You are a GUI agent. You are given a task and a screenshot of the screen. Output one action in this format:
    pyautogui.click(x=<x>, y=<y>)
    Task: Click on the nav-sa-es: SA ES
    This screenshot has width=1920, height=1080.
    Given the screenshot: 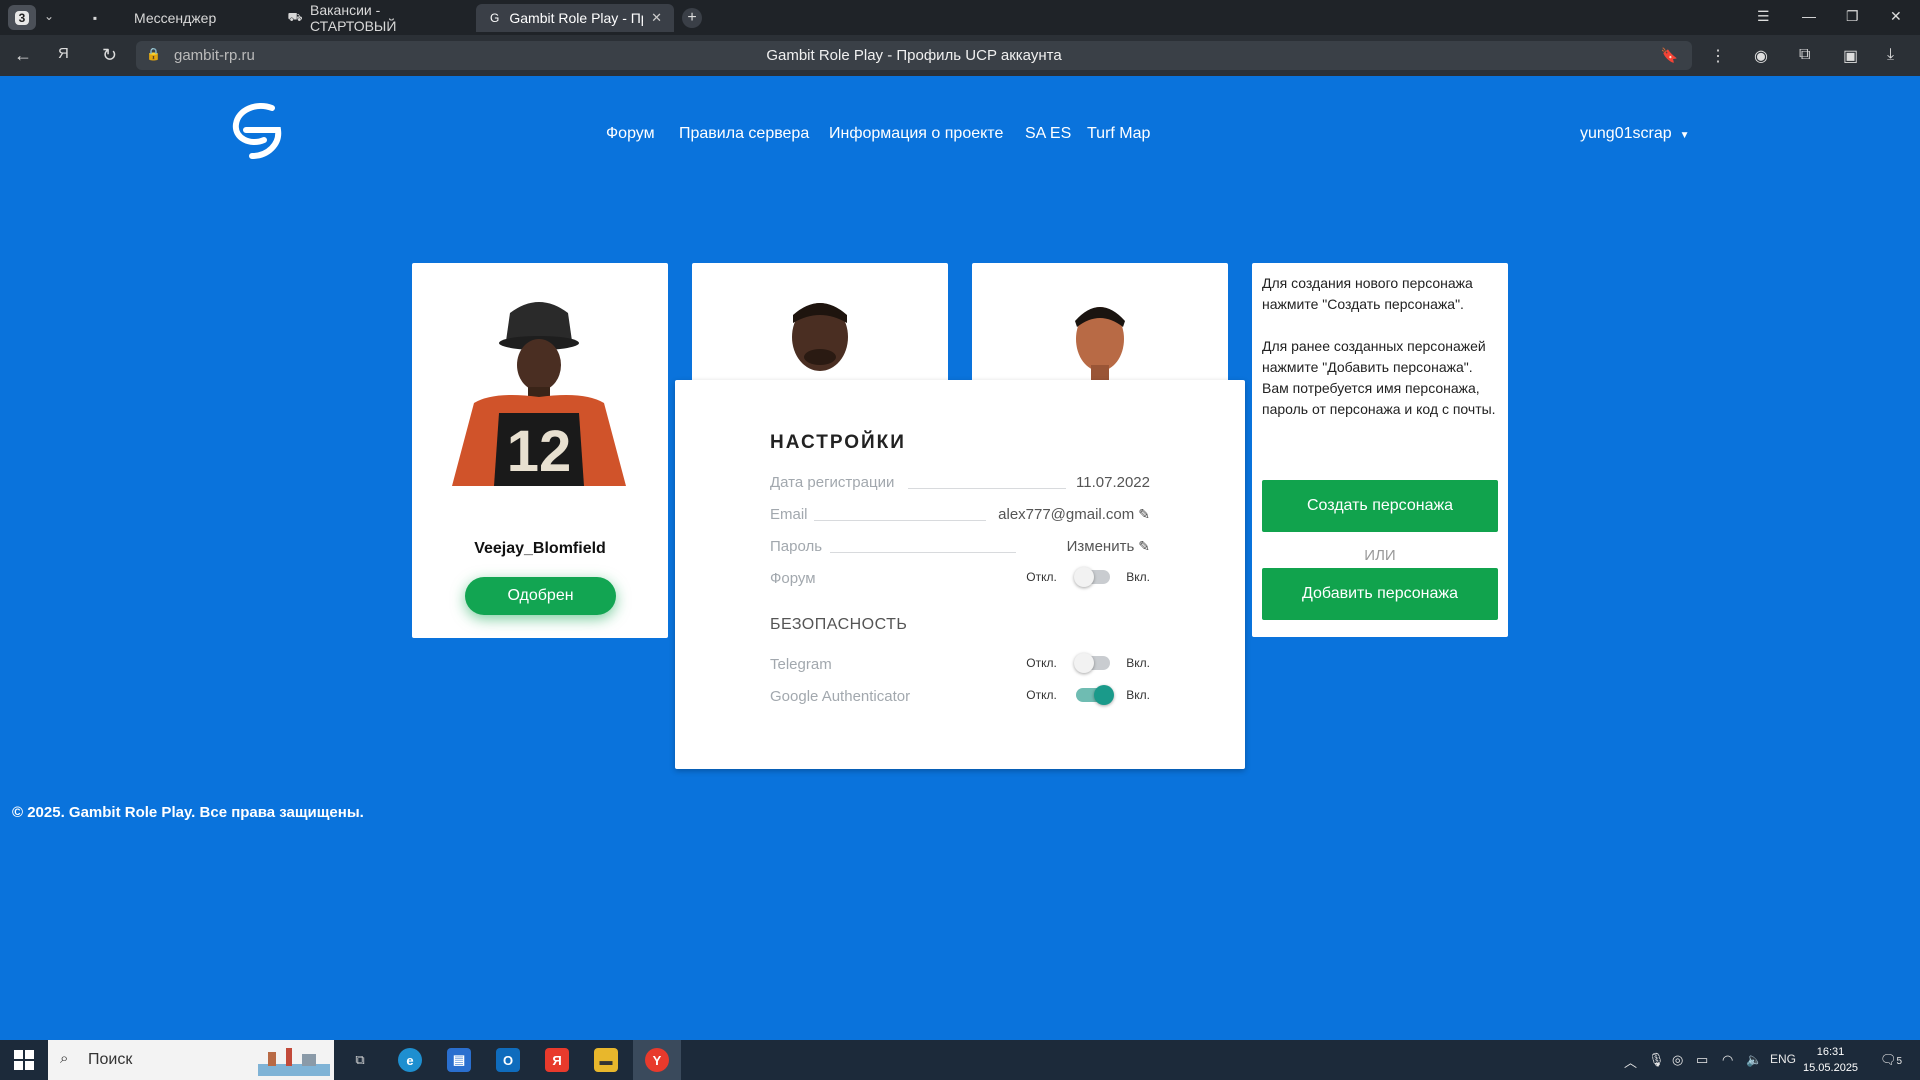 What is the action you would take?
    pyautogui.click(x=1048, y=134)
    